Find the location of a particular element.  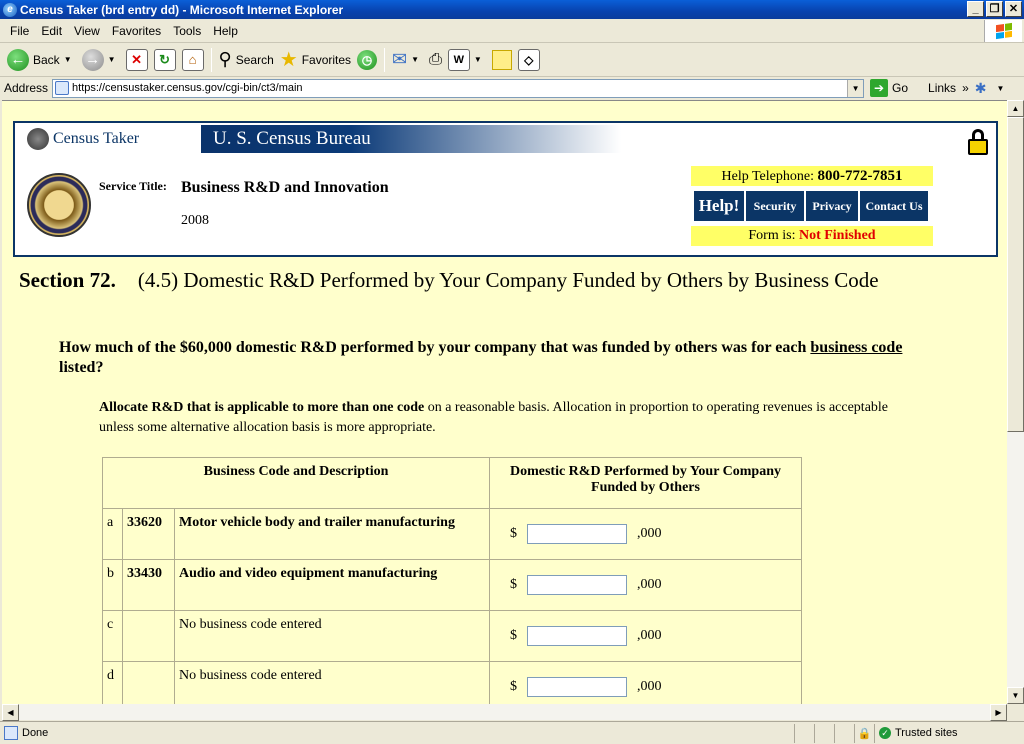

scroll-thumb is located at coordinates (1015, 274).